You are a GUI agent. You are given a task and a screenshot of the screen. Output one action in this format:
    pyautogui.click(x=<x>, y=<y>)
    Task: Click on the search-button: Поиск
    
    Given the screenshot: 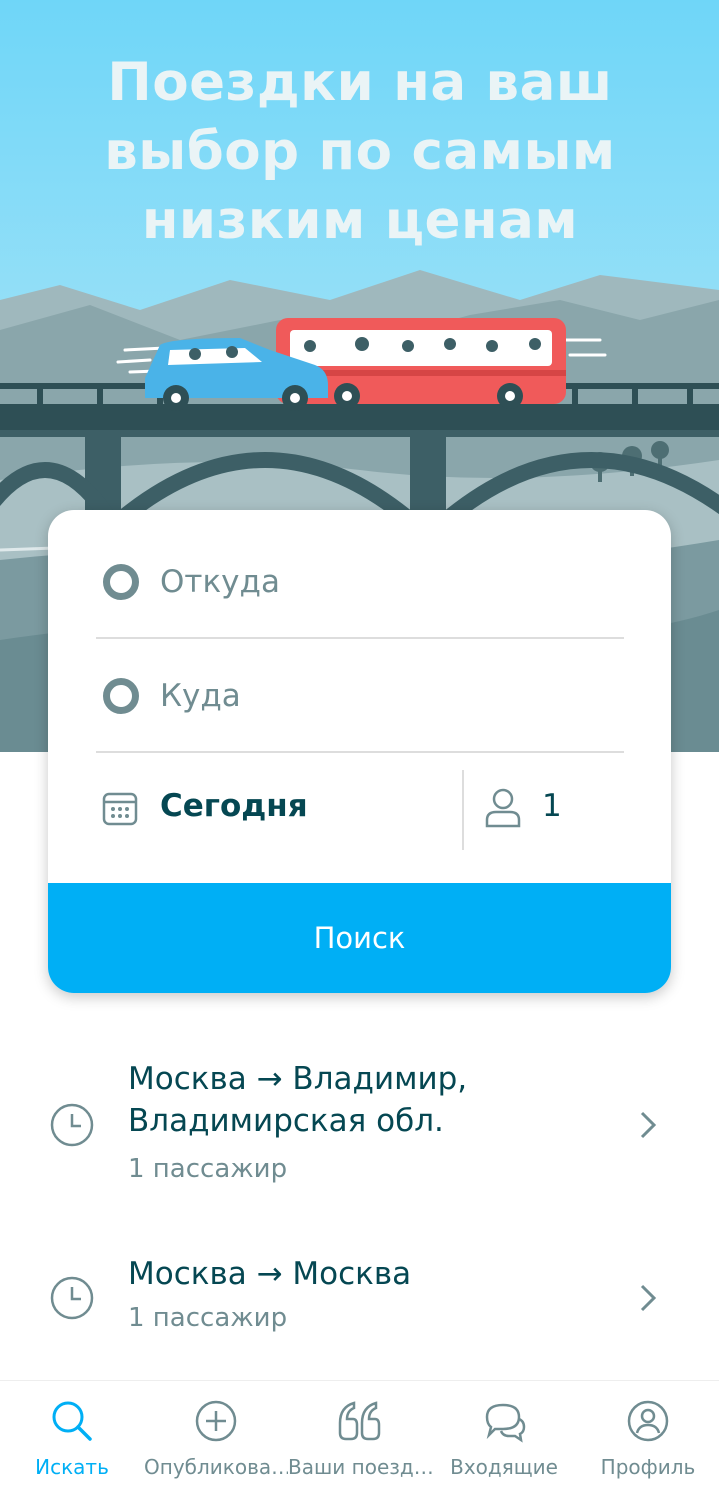 What is the action you would take?
    pyautogui.click(x=359, y=938)
    